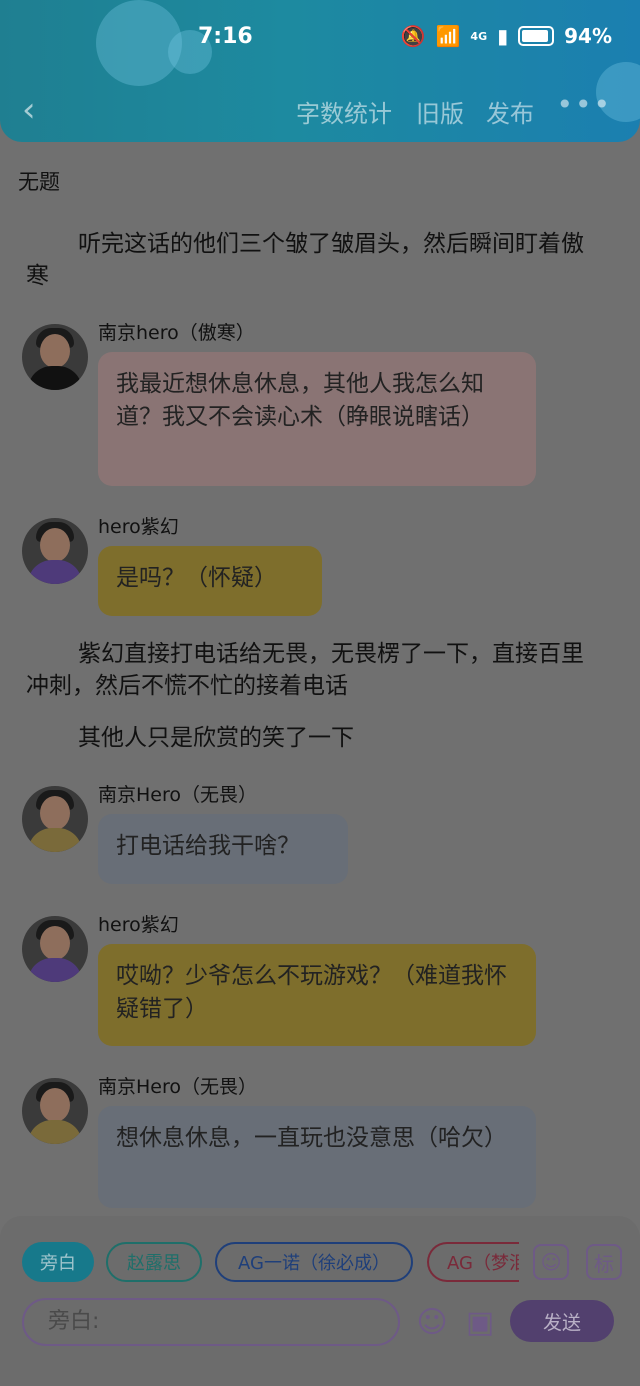  Describe the element at coordinates (604, 1262) in the screenshot. I see `tag-button: 标` at that location.